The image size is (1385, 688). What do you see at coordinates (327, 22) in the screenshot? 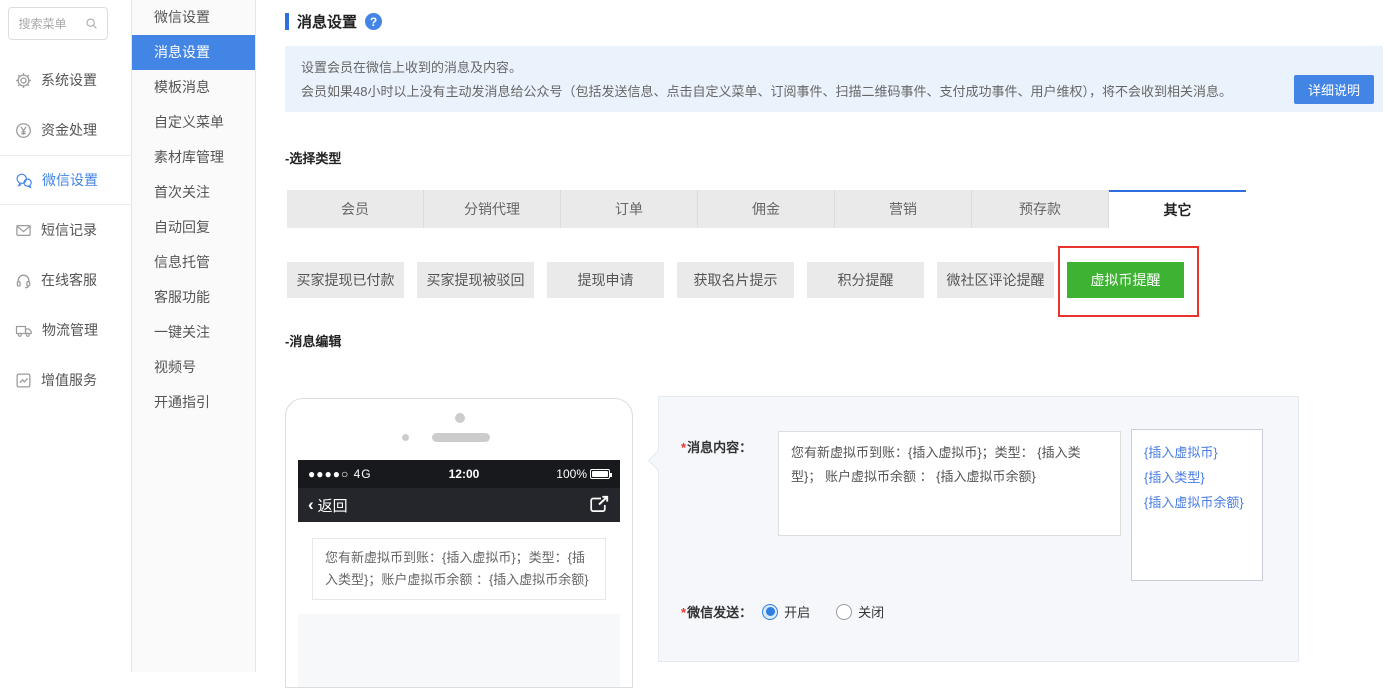
I see `page-title-text: 消息设置` at bounding box center [327, 22].